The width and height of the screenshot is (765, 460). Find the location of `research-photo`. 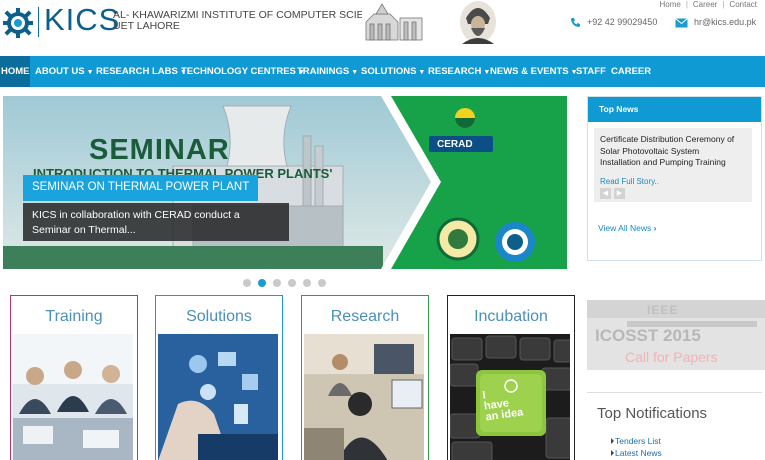

research-photo is located at coordinates (364, 397).